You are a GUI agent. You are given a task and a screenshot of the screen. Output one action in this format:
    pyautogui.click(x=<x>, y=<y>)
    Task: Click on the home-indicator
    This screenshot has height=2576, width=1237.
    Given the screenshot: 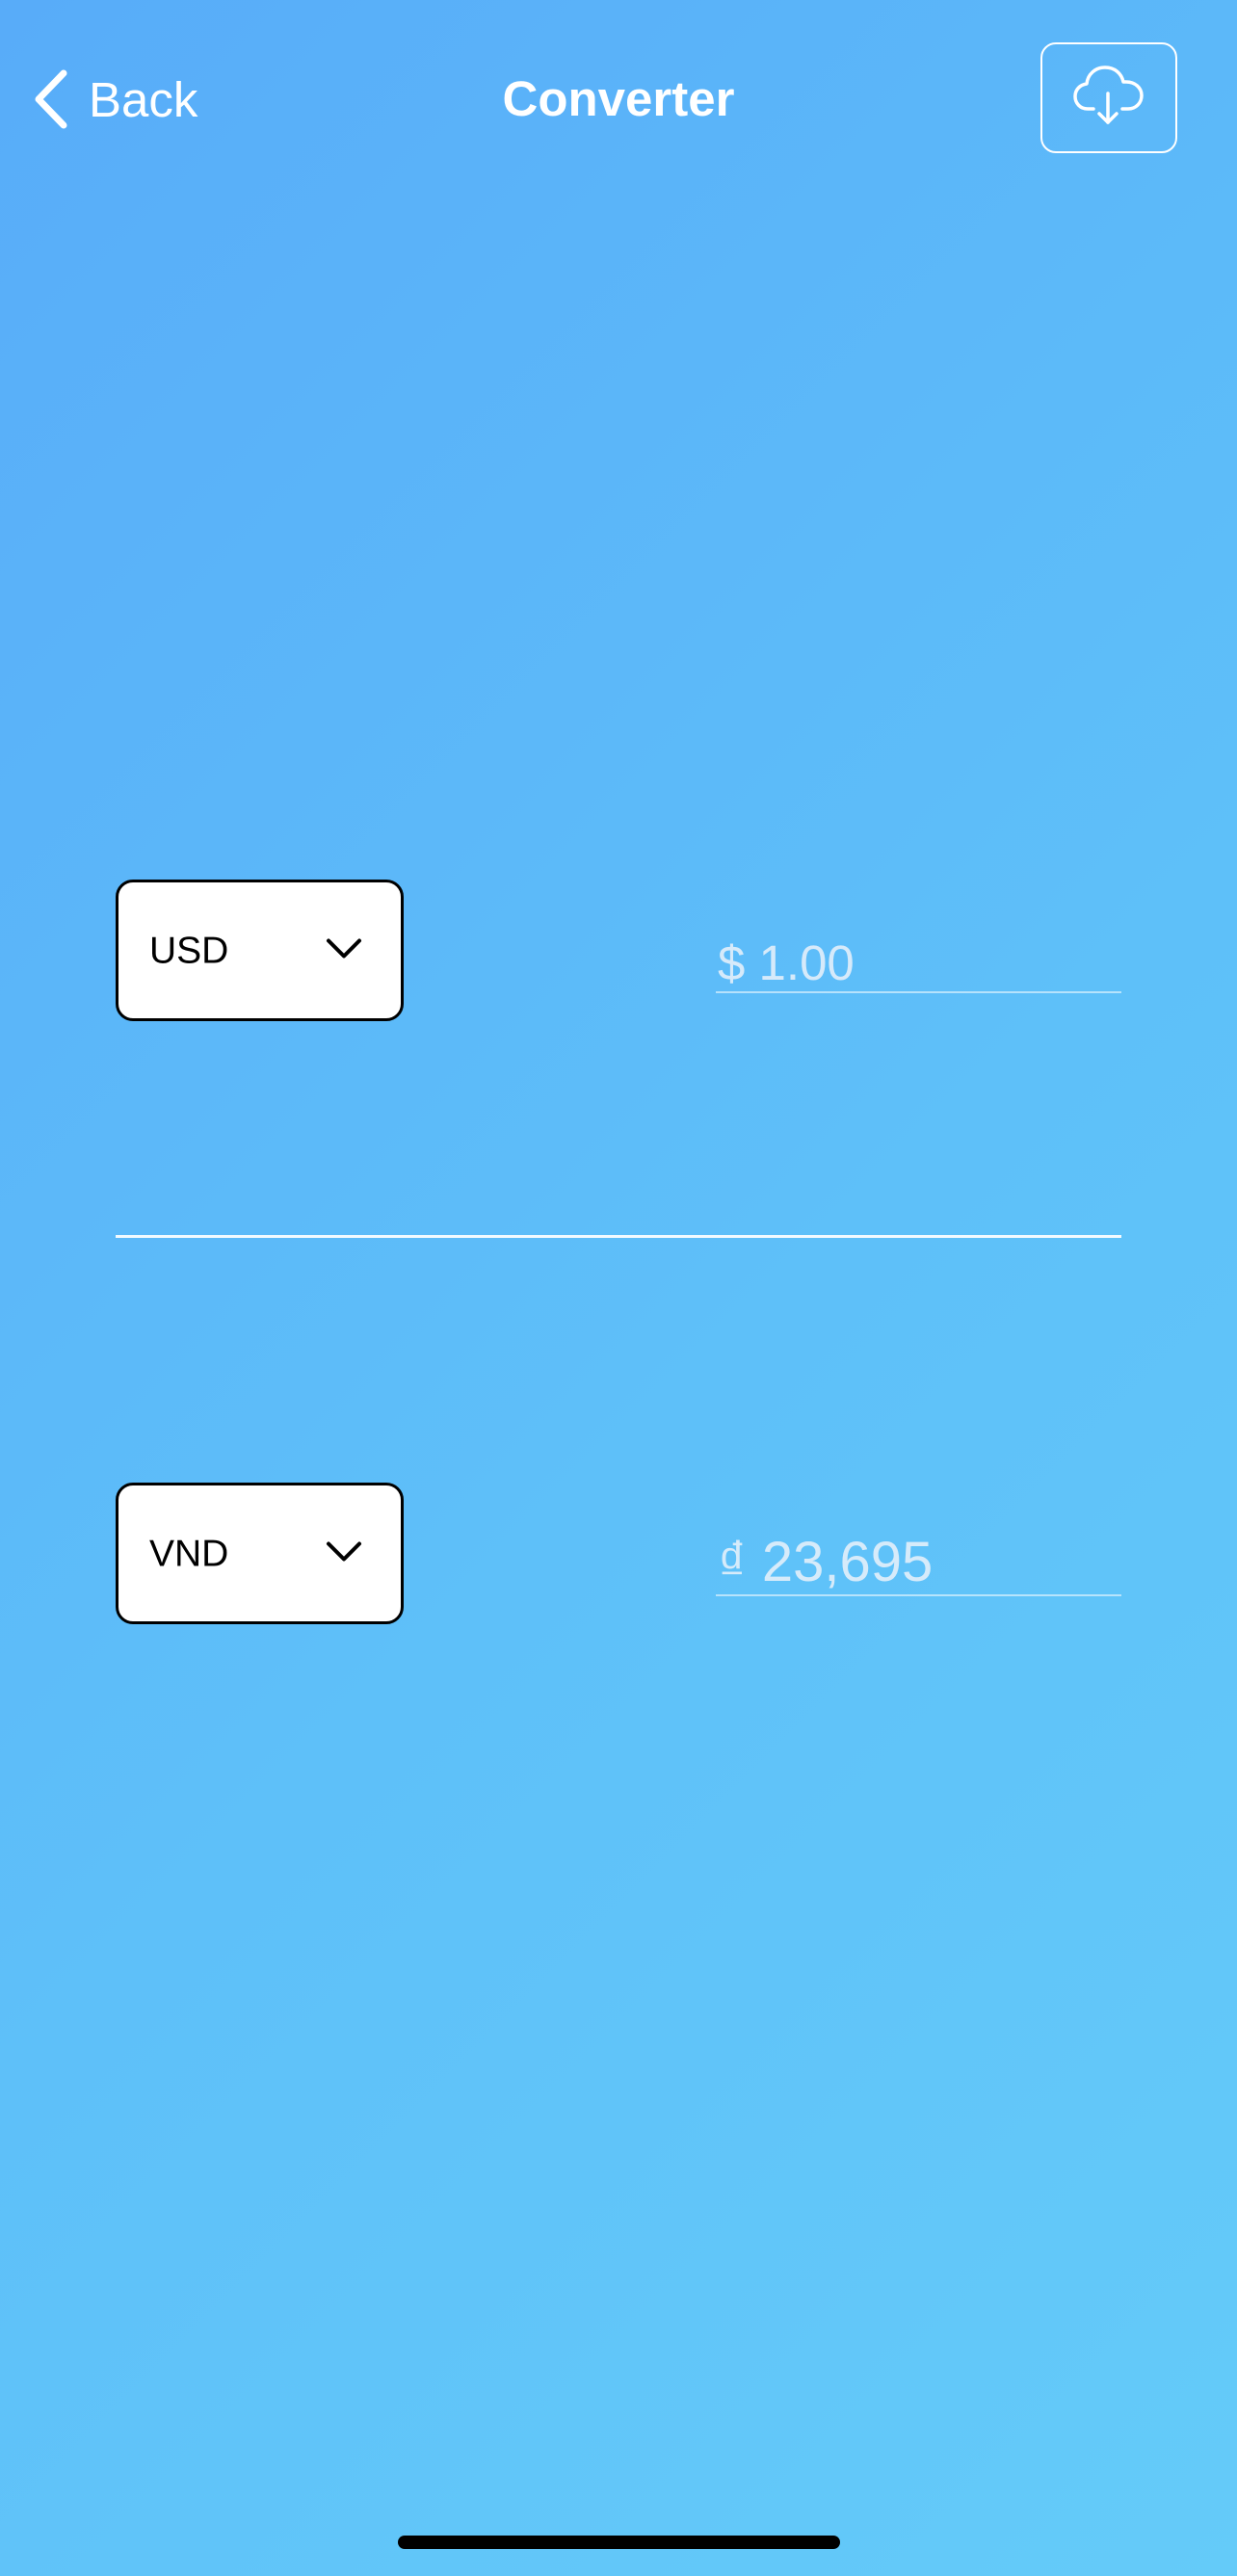 What is the action you would take?
    pyautogui.click(x=619, y=2542)
    